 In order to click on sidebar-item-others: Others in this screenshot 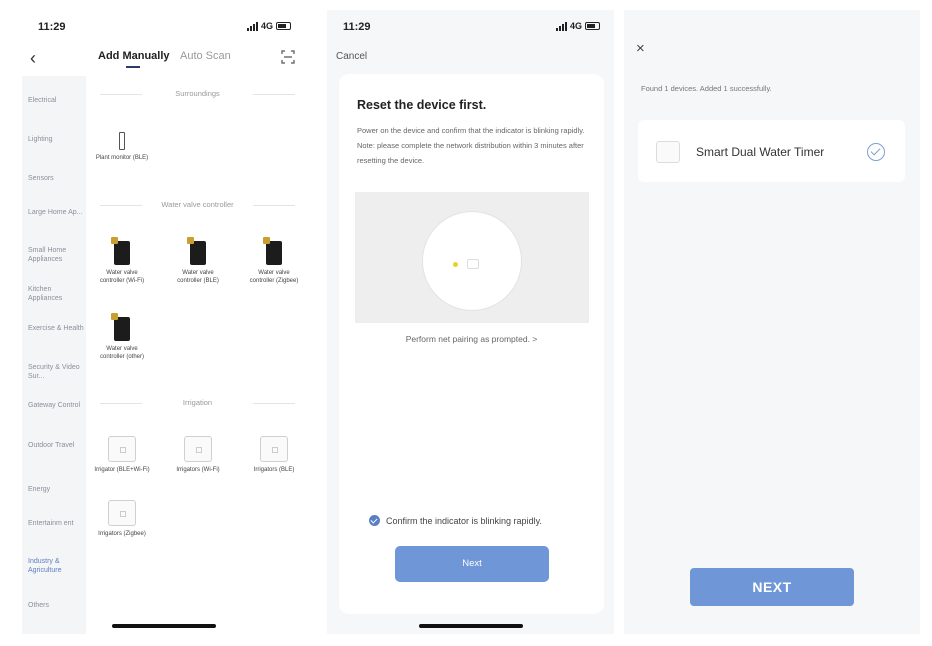, I will do `click(56, 605)`.